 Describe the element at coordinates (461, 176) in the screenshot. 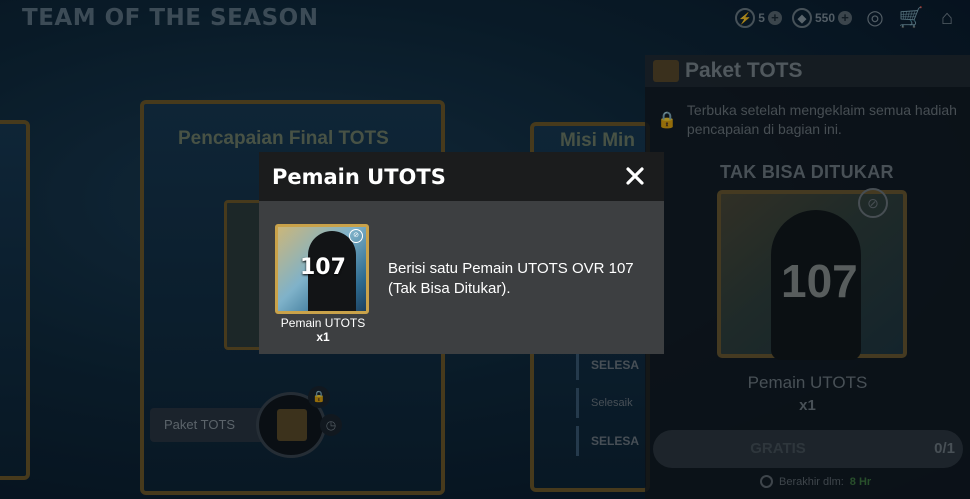

I see `dialog-header: Pemain UTOTS` at that location.